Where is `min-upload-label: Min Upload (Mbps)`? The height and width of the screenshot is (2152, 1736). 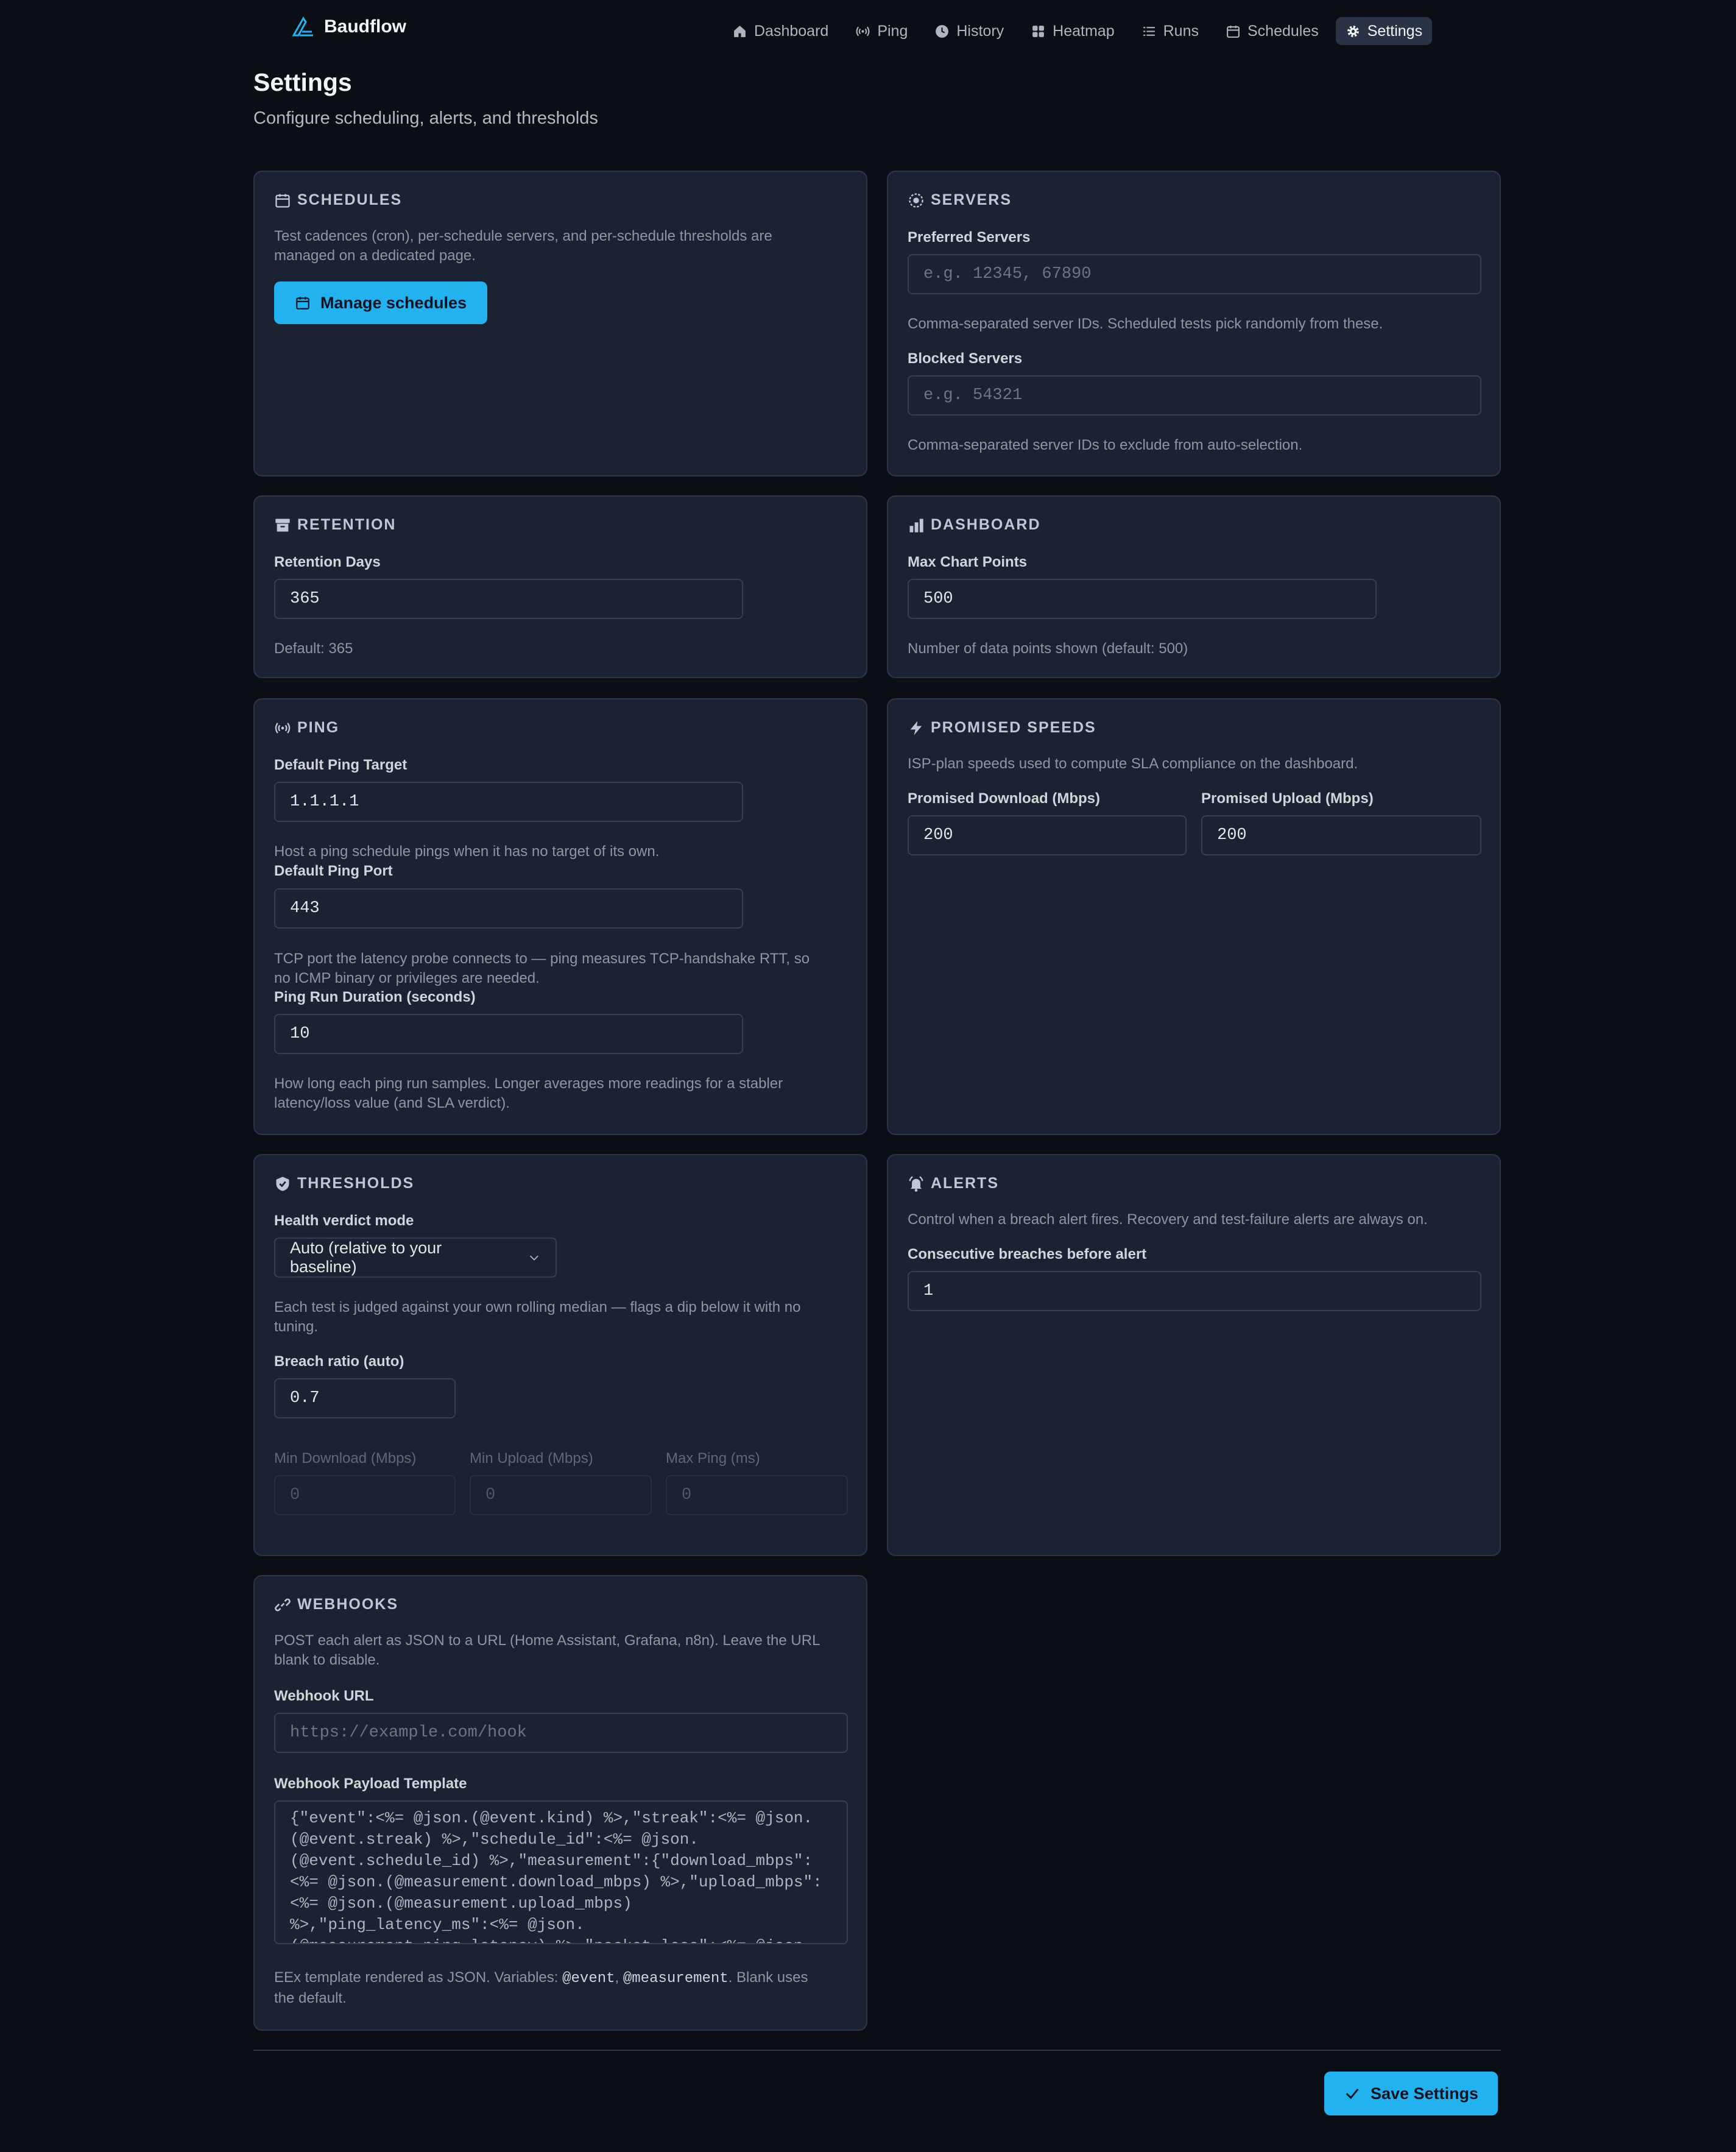
min-upload-label: Min Upload (Mbps) is located at coordinates (531, 1458).